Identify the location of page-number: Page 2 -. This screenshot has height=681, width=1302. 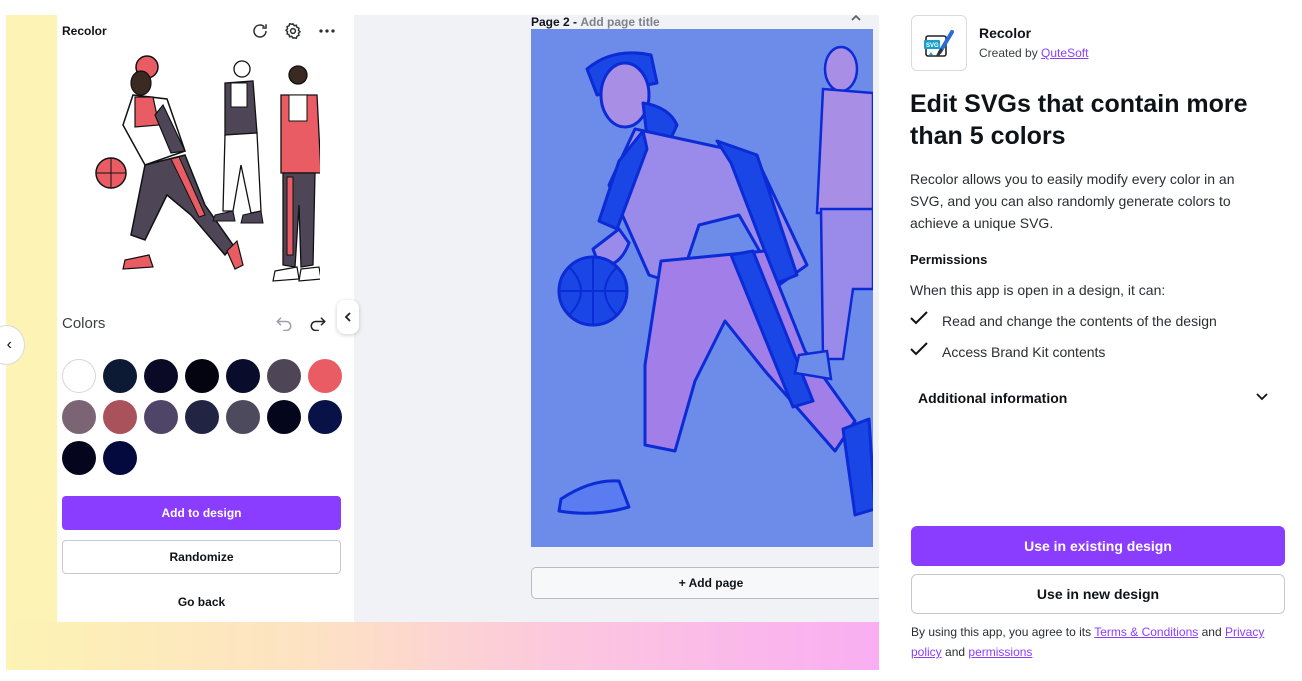
(554, 22).